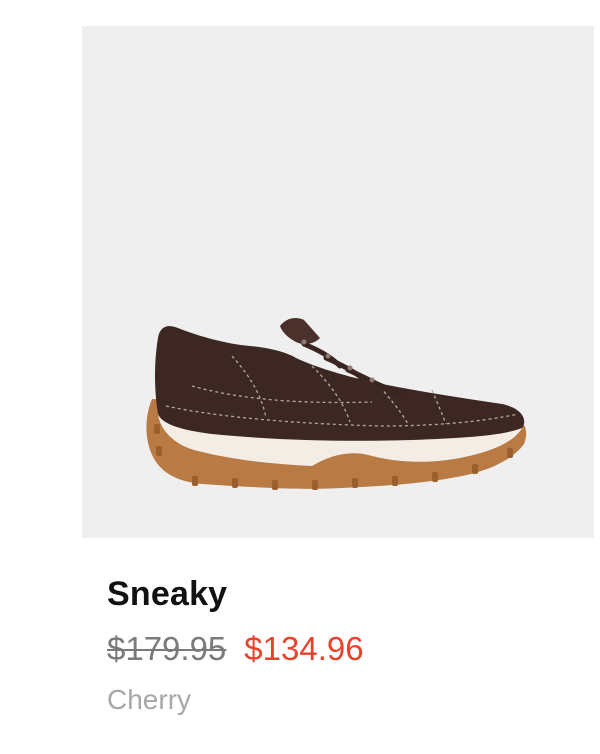 The height and width of the screenshot is (754, 600). Describe the element at coordinates (336, 404) in the screenshot. I see `sneaker-image` at that location.